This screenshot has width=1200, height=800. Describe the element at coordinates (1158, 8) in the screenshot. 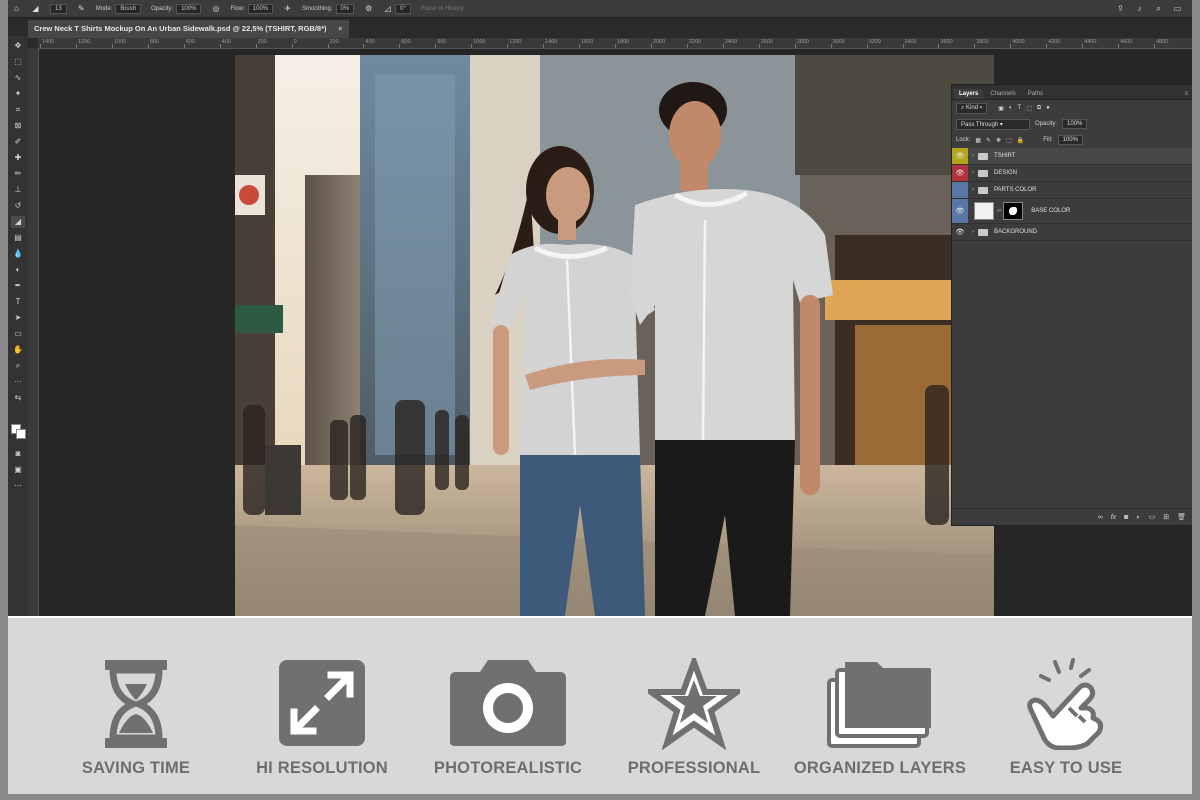

I see `search-icon: ⌕` at that location.